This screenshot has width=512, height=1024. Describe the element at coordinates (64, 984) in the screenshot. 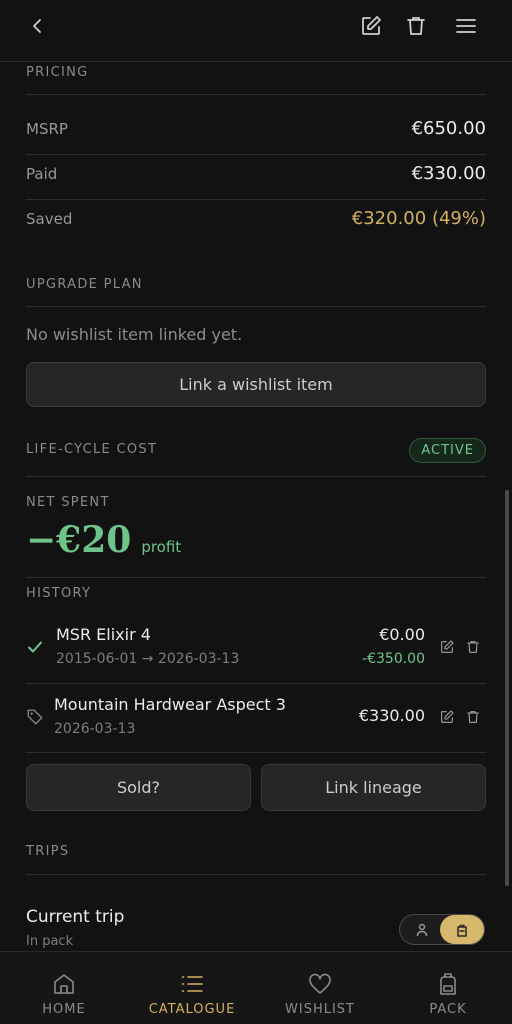

I see `home-icon` at that location.